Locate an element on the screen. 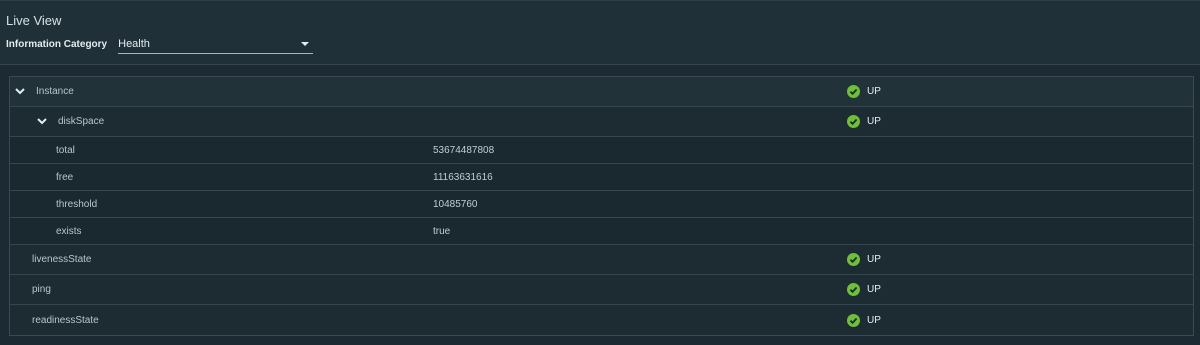 The image size is (1200, 345). category-select: Health is located at coordinates (216, 44).